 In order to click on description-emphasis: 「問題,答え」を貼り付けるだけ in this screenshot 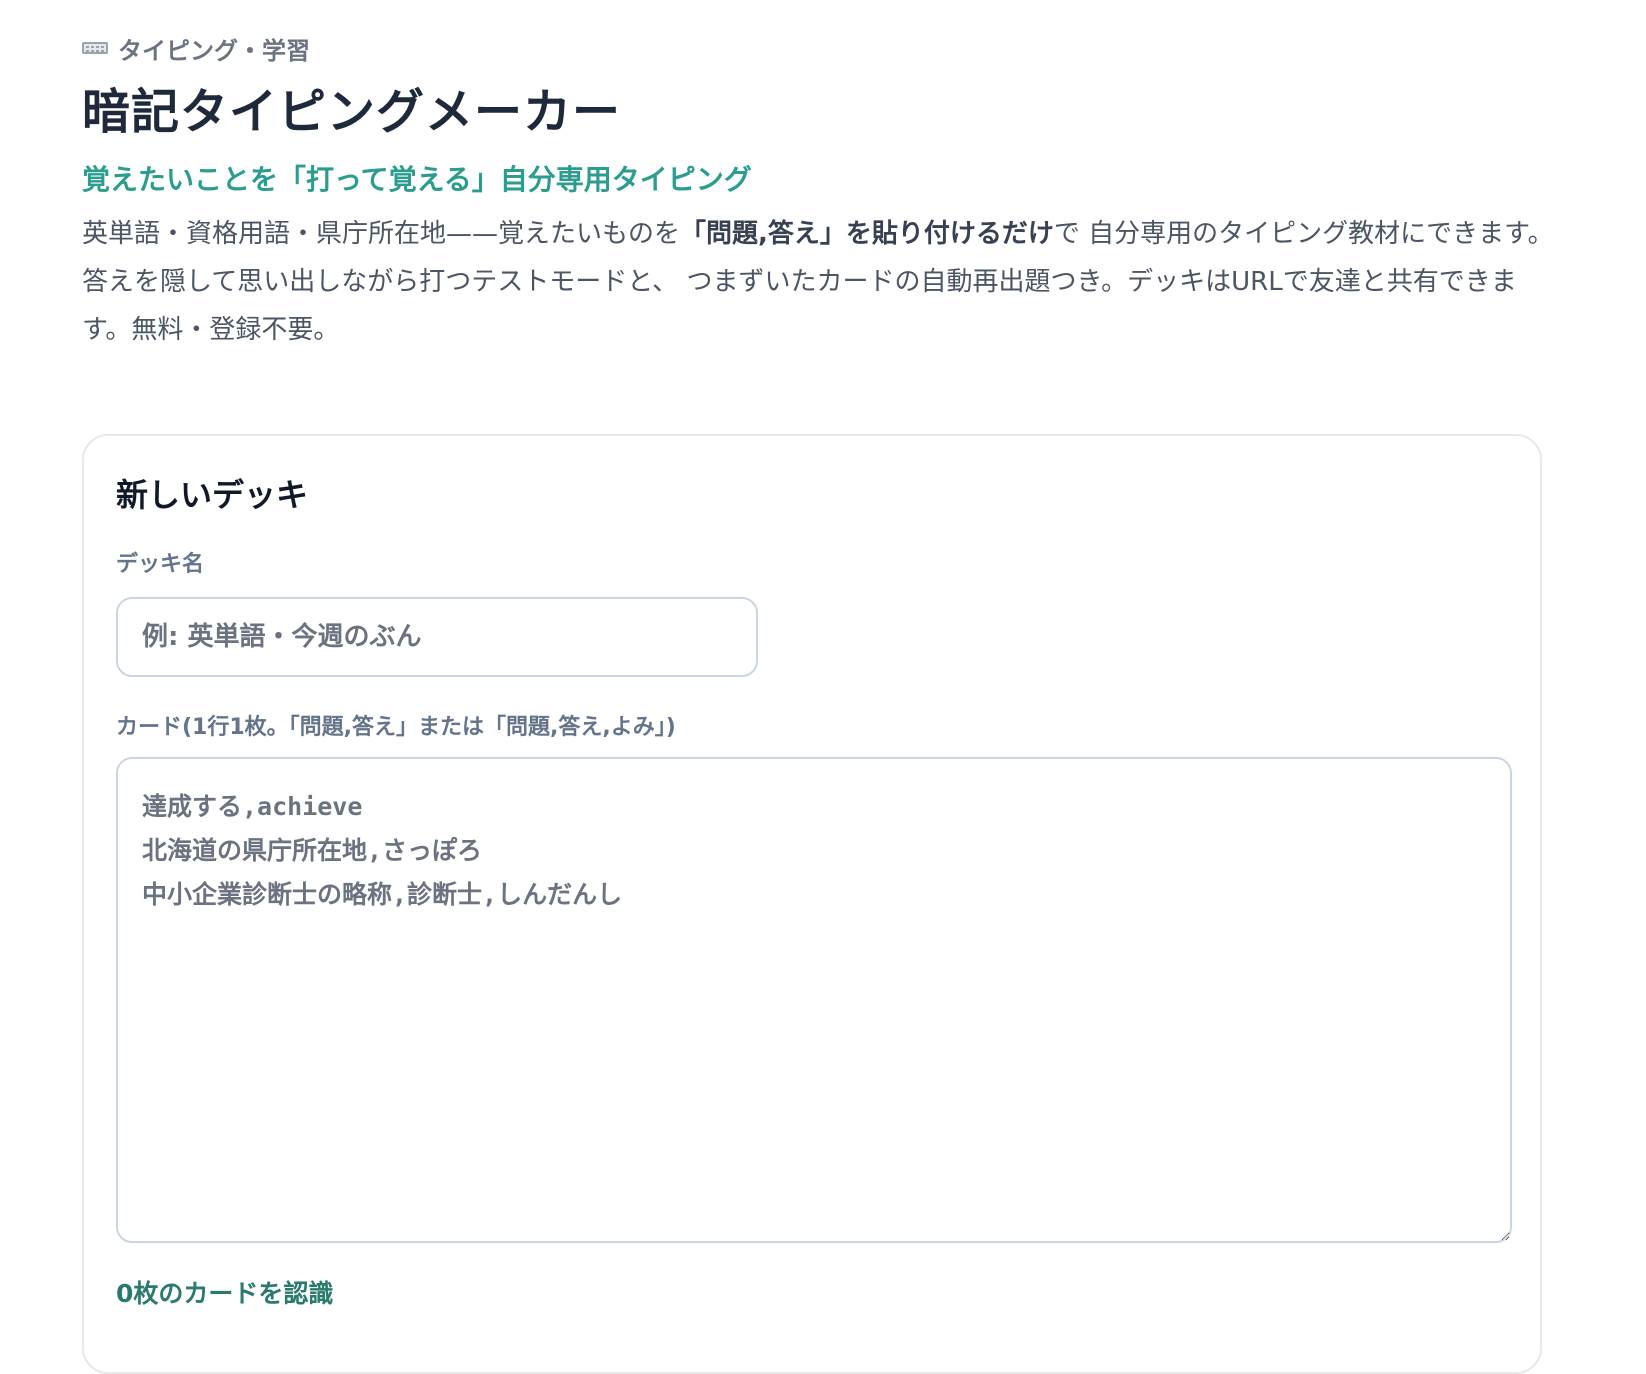, I will do `click(867, 233)`.